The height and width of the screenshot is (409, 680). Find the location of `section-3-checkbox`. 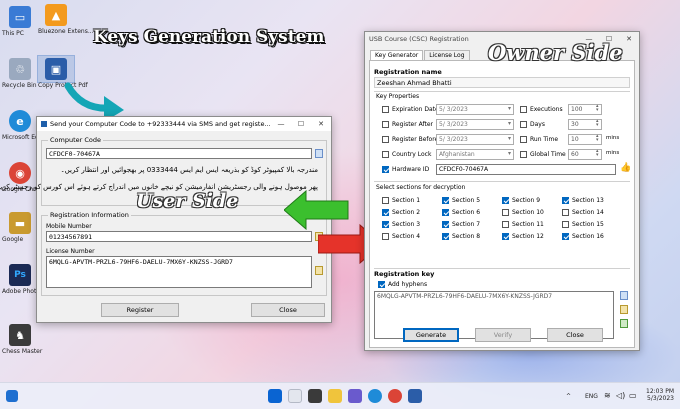

section-3-checkbox is located at coordinates (385, 224).